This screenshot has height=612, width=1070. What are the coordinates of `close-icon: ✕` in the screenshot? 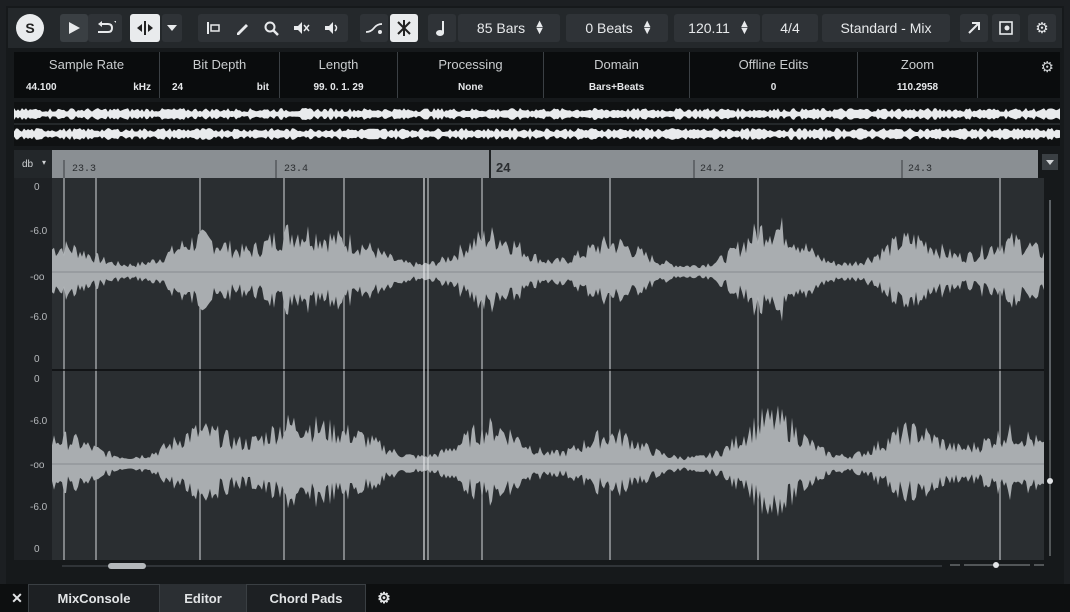 It's located at (17, 597).